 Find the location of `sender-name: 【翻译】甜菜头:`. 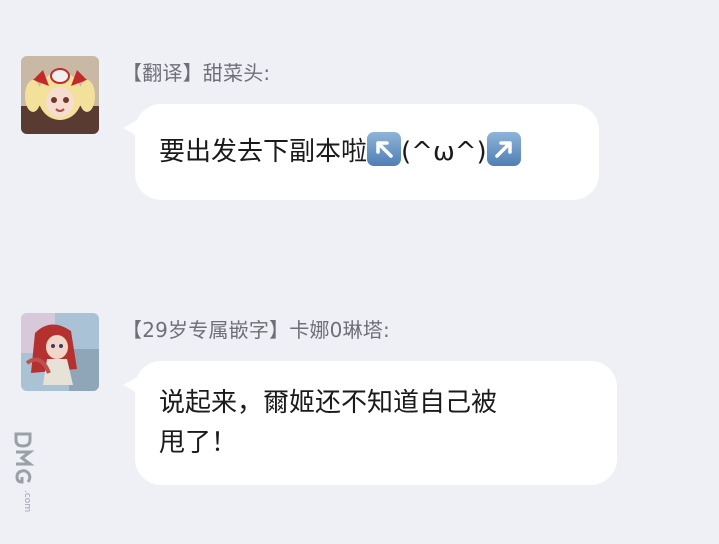

sender-name: 【翻译】甜菜头: is located at coordinates (196, 73).